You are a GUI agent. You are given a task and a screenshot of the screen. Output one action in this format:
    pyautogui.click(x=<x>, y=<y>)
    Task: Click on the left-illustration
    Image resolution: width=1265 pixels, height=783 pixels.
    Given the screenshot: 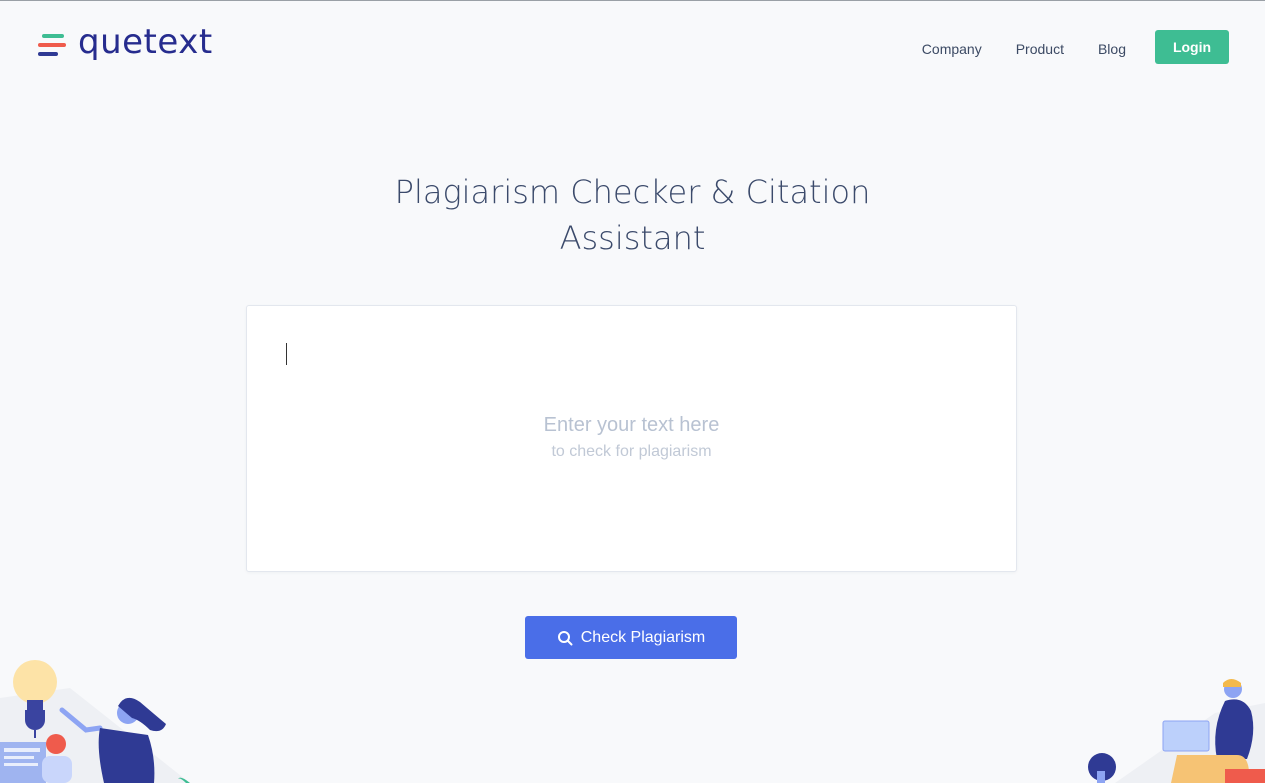 What is the action you would take?
    pyautogui.click(x=95, y=721)
    